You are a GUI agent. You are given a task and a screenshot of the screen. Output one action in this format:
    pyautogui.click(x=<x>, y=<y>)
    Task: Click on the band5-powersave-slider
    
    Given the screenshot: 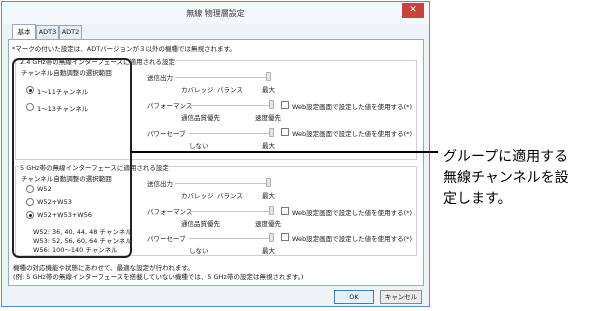 What is the action you would take?
    pyautogui.click(x=231, y=238)
    